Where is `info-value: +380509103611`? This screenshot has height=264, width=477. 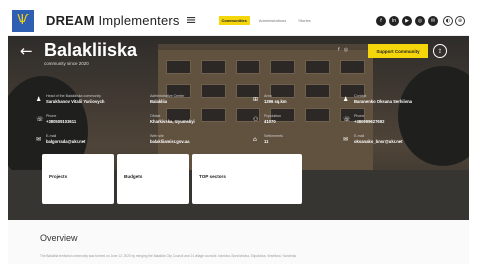
info-value: +380509103611 is located at coordinates (93, 122).